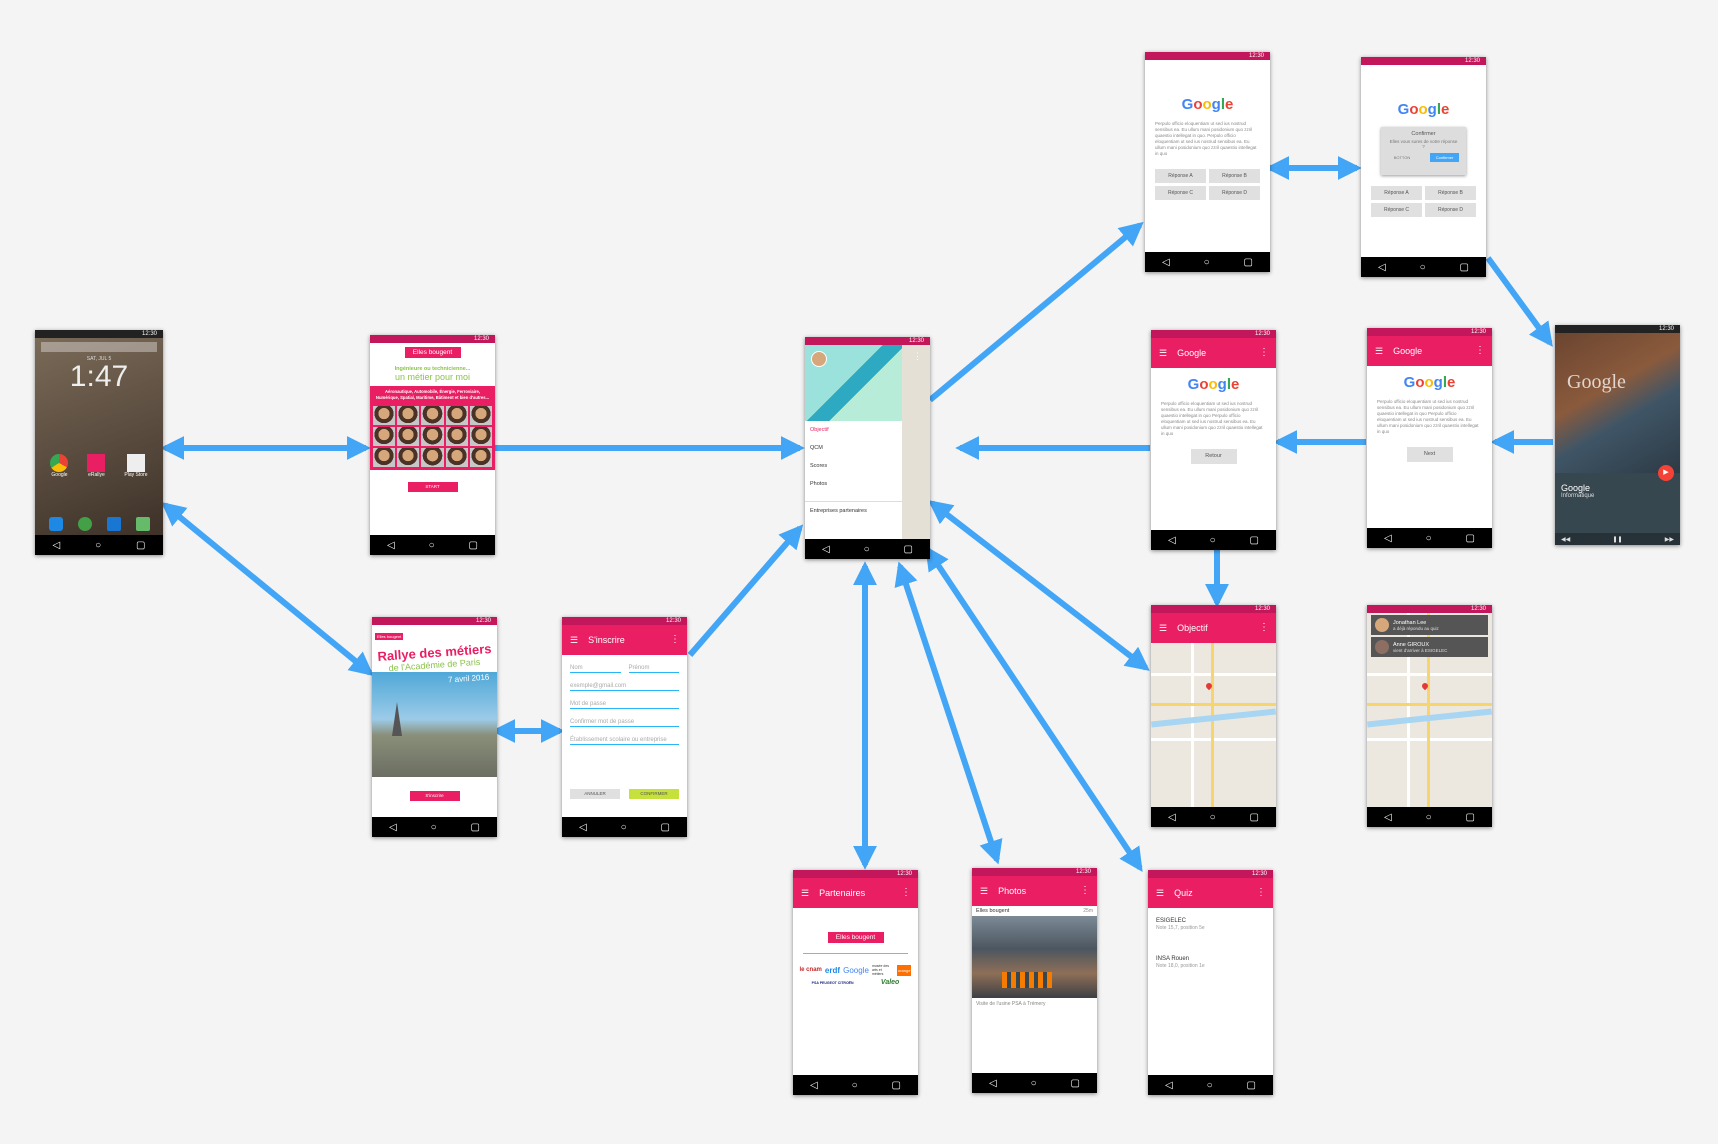 This screenshot has width=1718, height=1144. Describe the element at coordinates (1429, 625) in the screenshot. I see `notification-1: Jonathan Lee a déjà répondu au quiz` at that location.